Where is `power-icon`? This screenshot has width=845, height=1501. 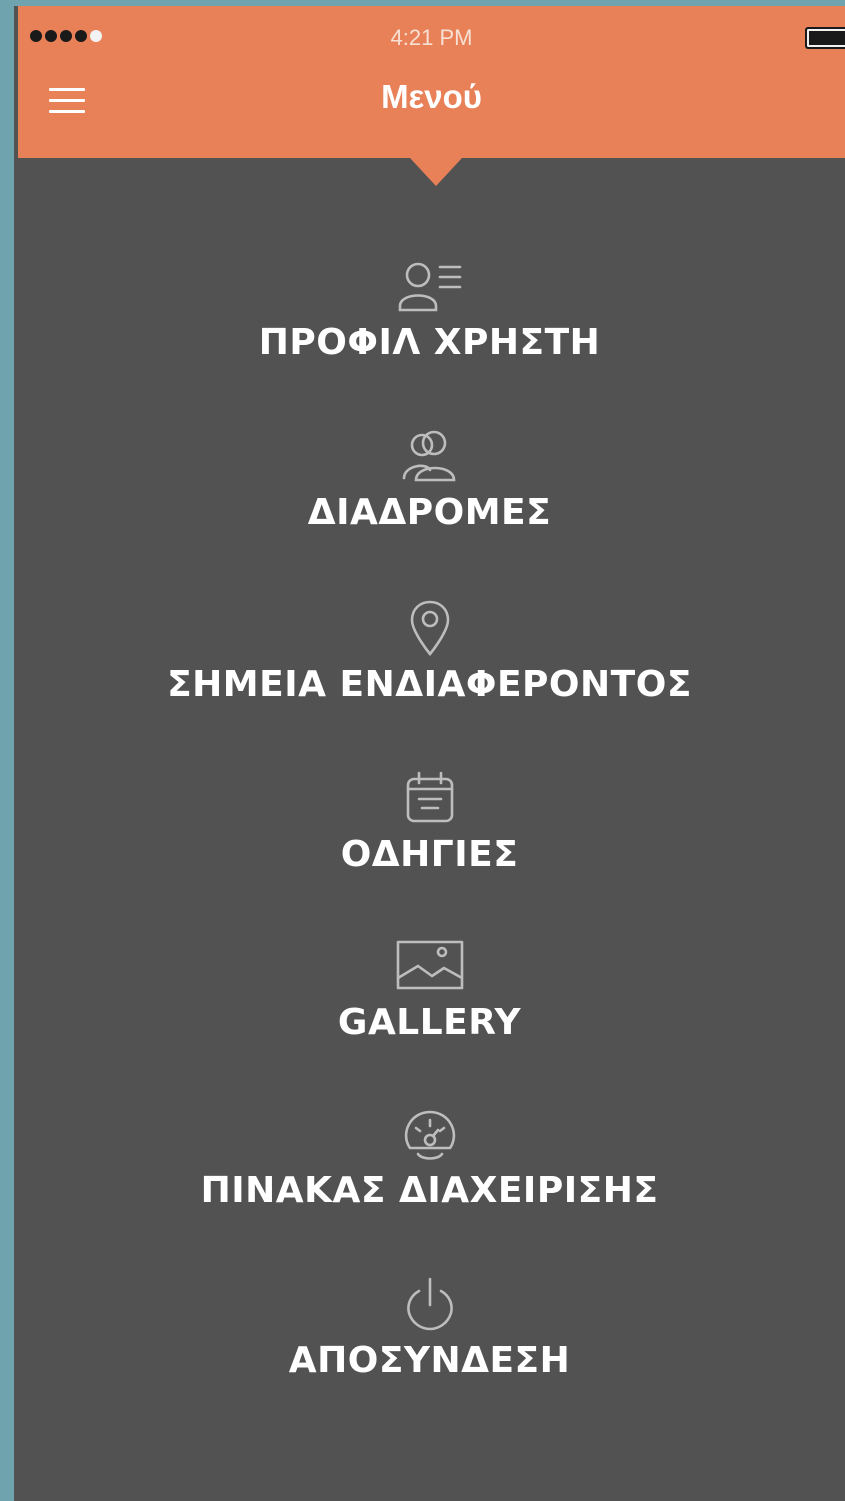
power-icon is located at coordinates (430, 1304).